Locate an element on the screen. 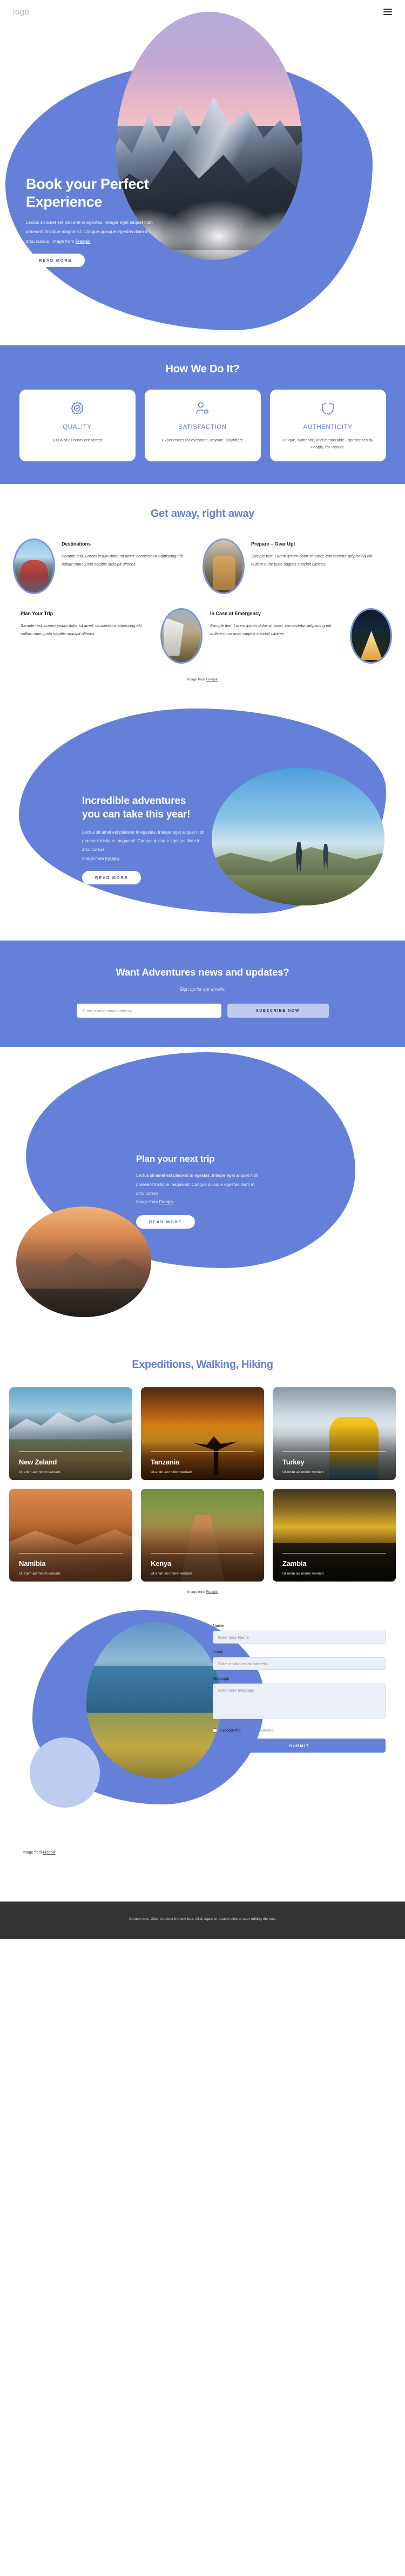 Image resolution: width=405 pixels, height=2576 pixels. feature-card-title: AUTHENTICITY is located at coordinates (328, 427).